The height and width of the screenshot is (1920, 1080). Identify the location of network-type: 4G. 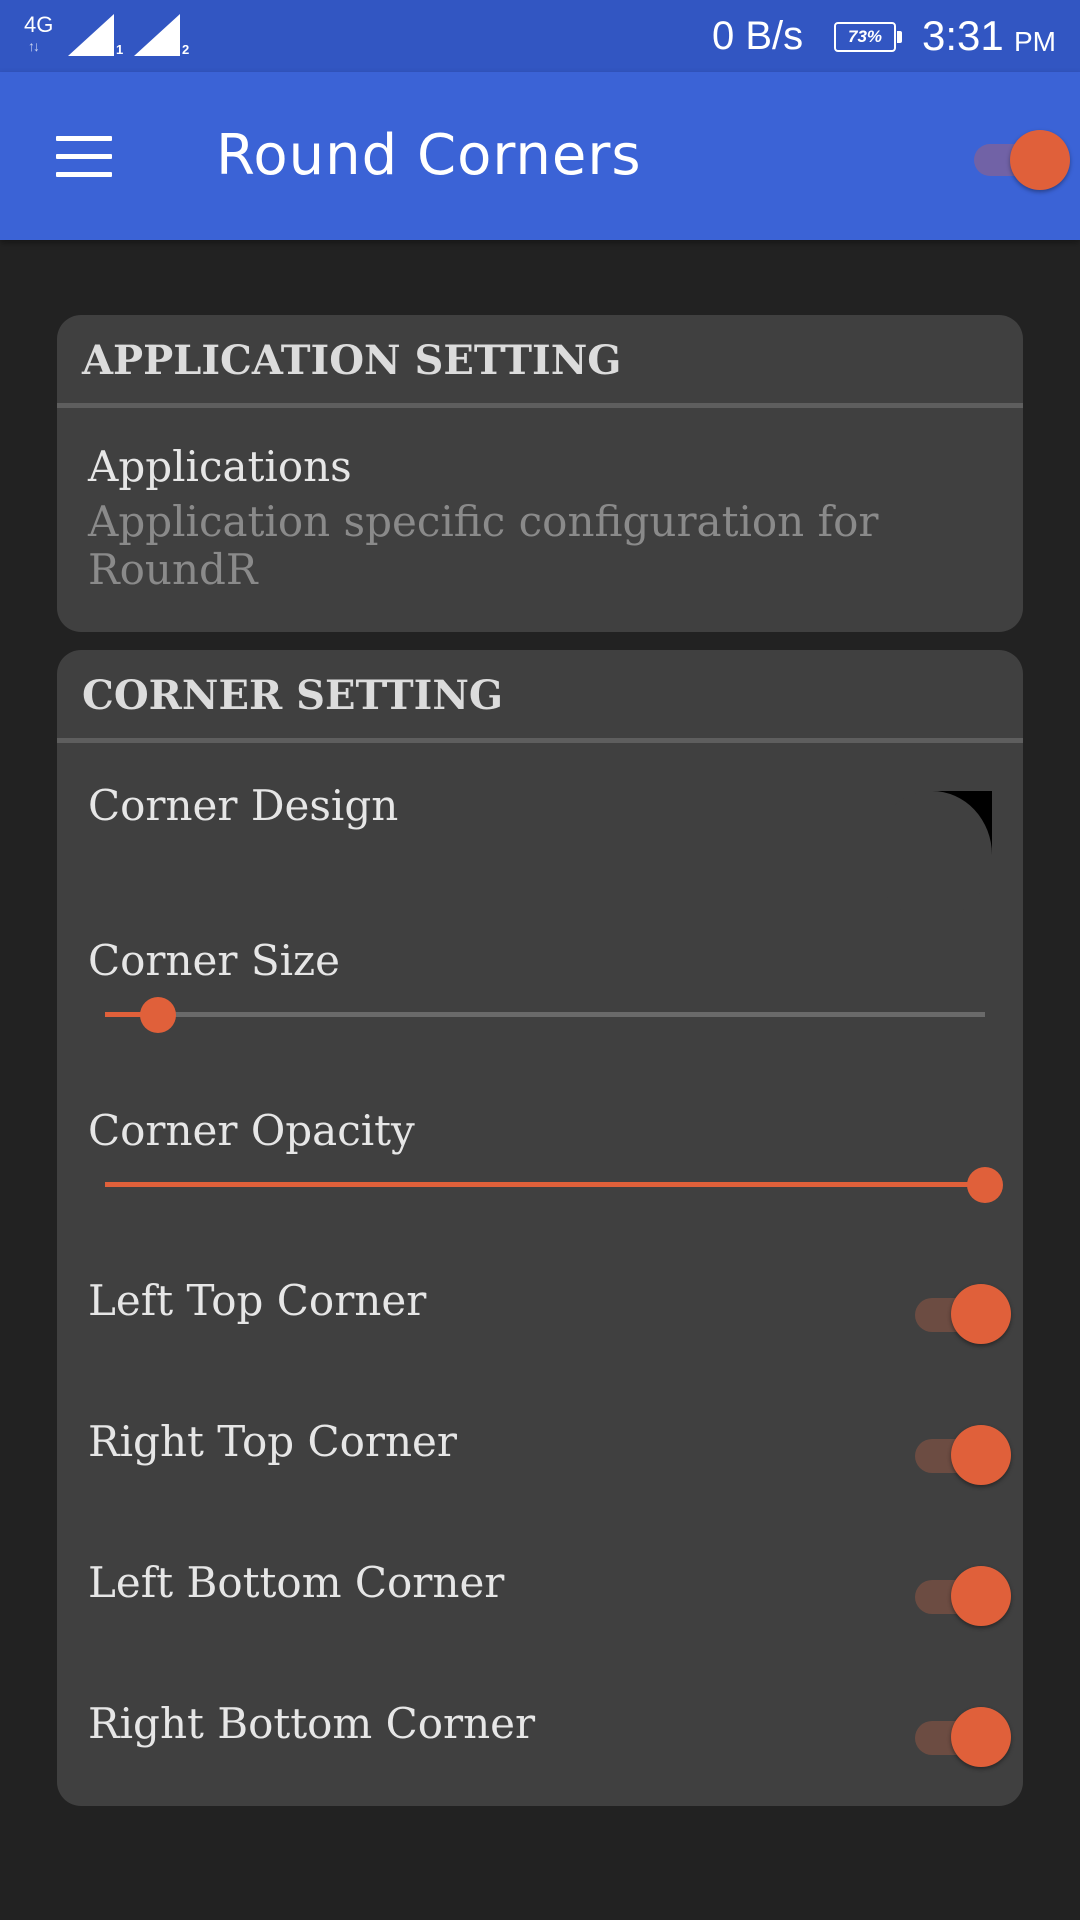
(39, 24).